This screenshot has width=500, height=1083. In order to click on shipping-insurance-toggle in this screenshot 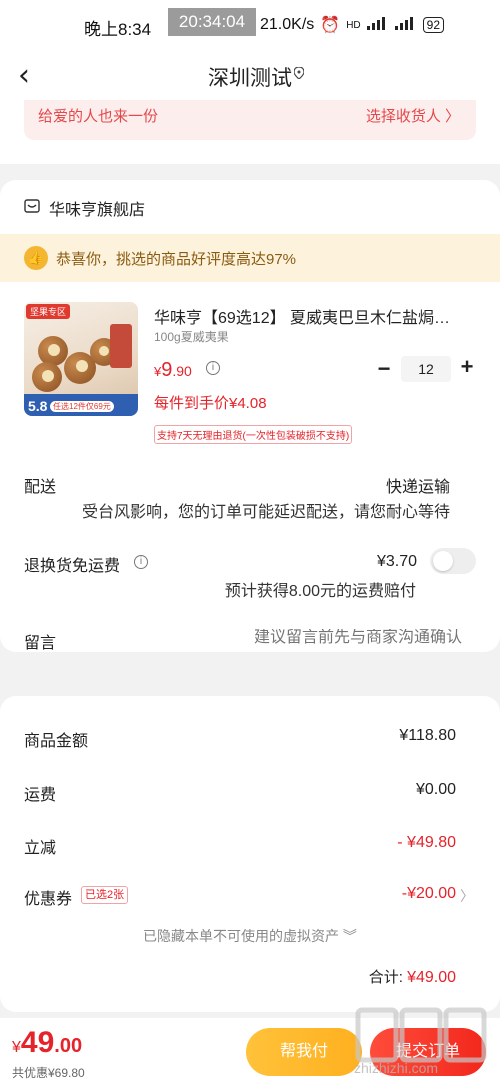, I will do `click(453, 561)`.